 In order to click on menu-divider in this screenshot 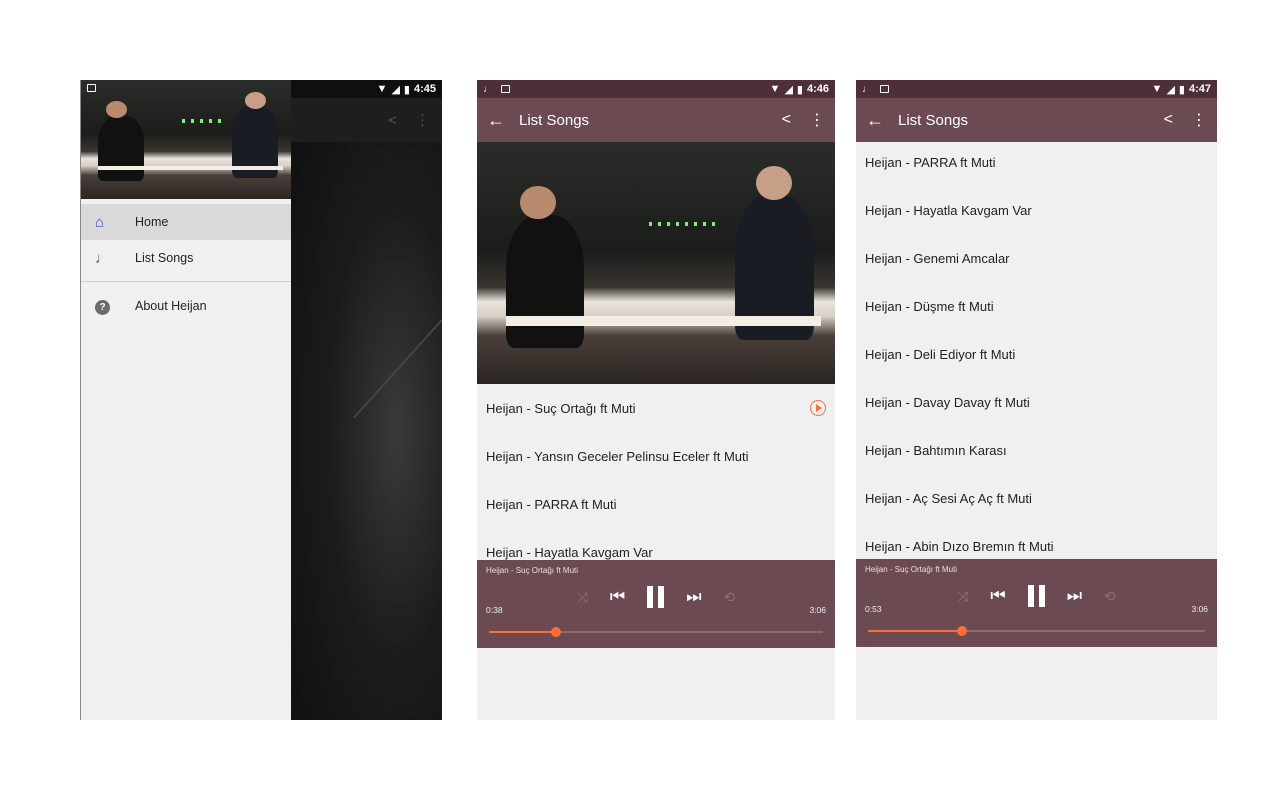, I will do `click(186, 281)`.